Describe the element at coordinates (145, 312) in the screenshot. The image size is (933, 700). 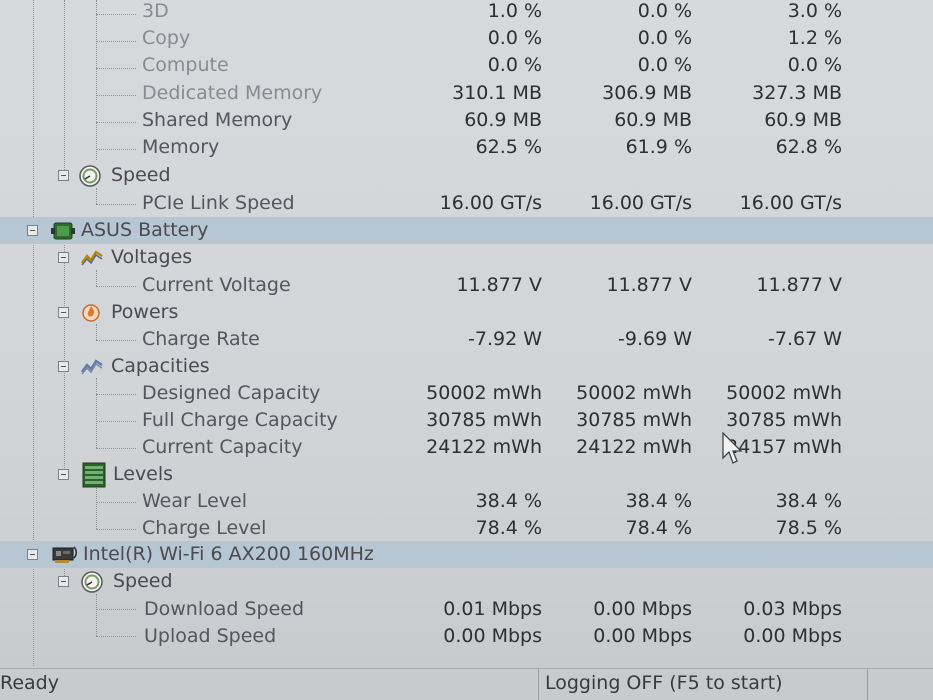
I see `group-label: Powers` at that location.